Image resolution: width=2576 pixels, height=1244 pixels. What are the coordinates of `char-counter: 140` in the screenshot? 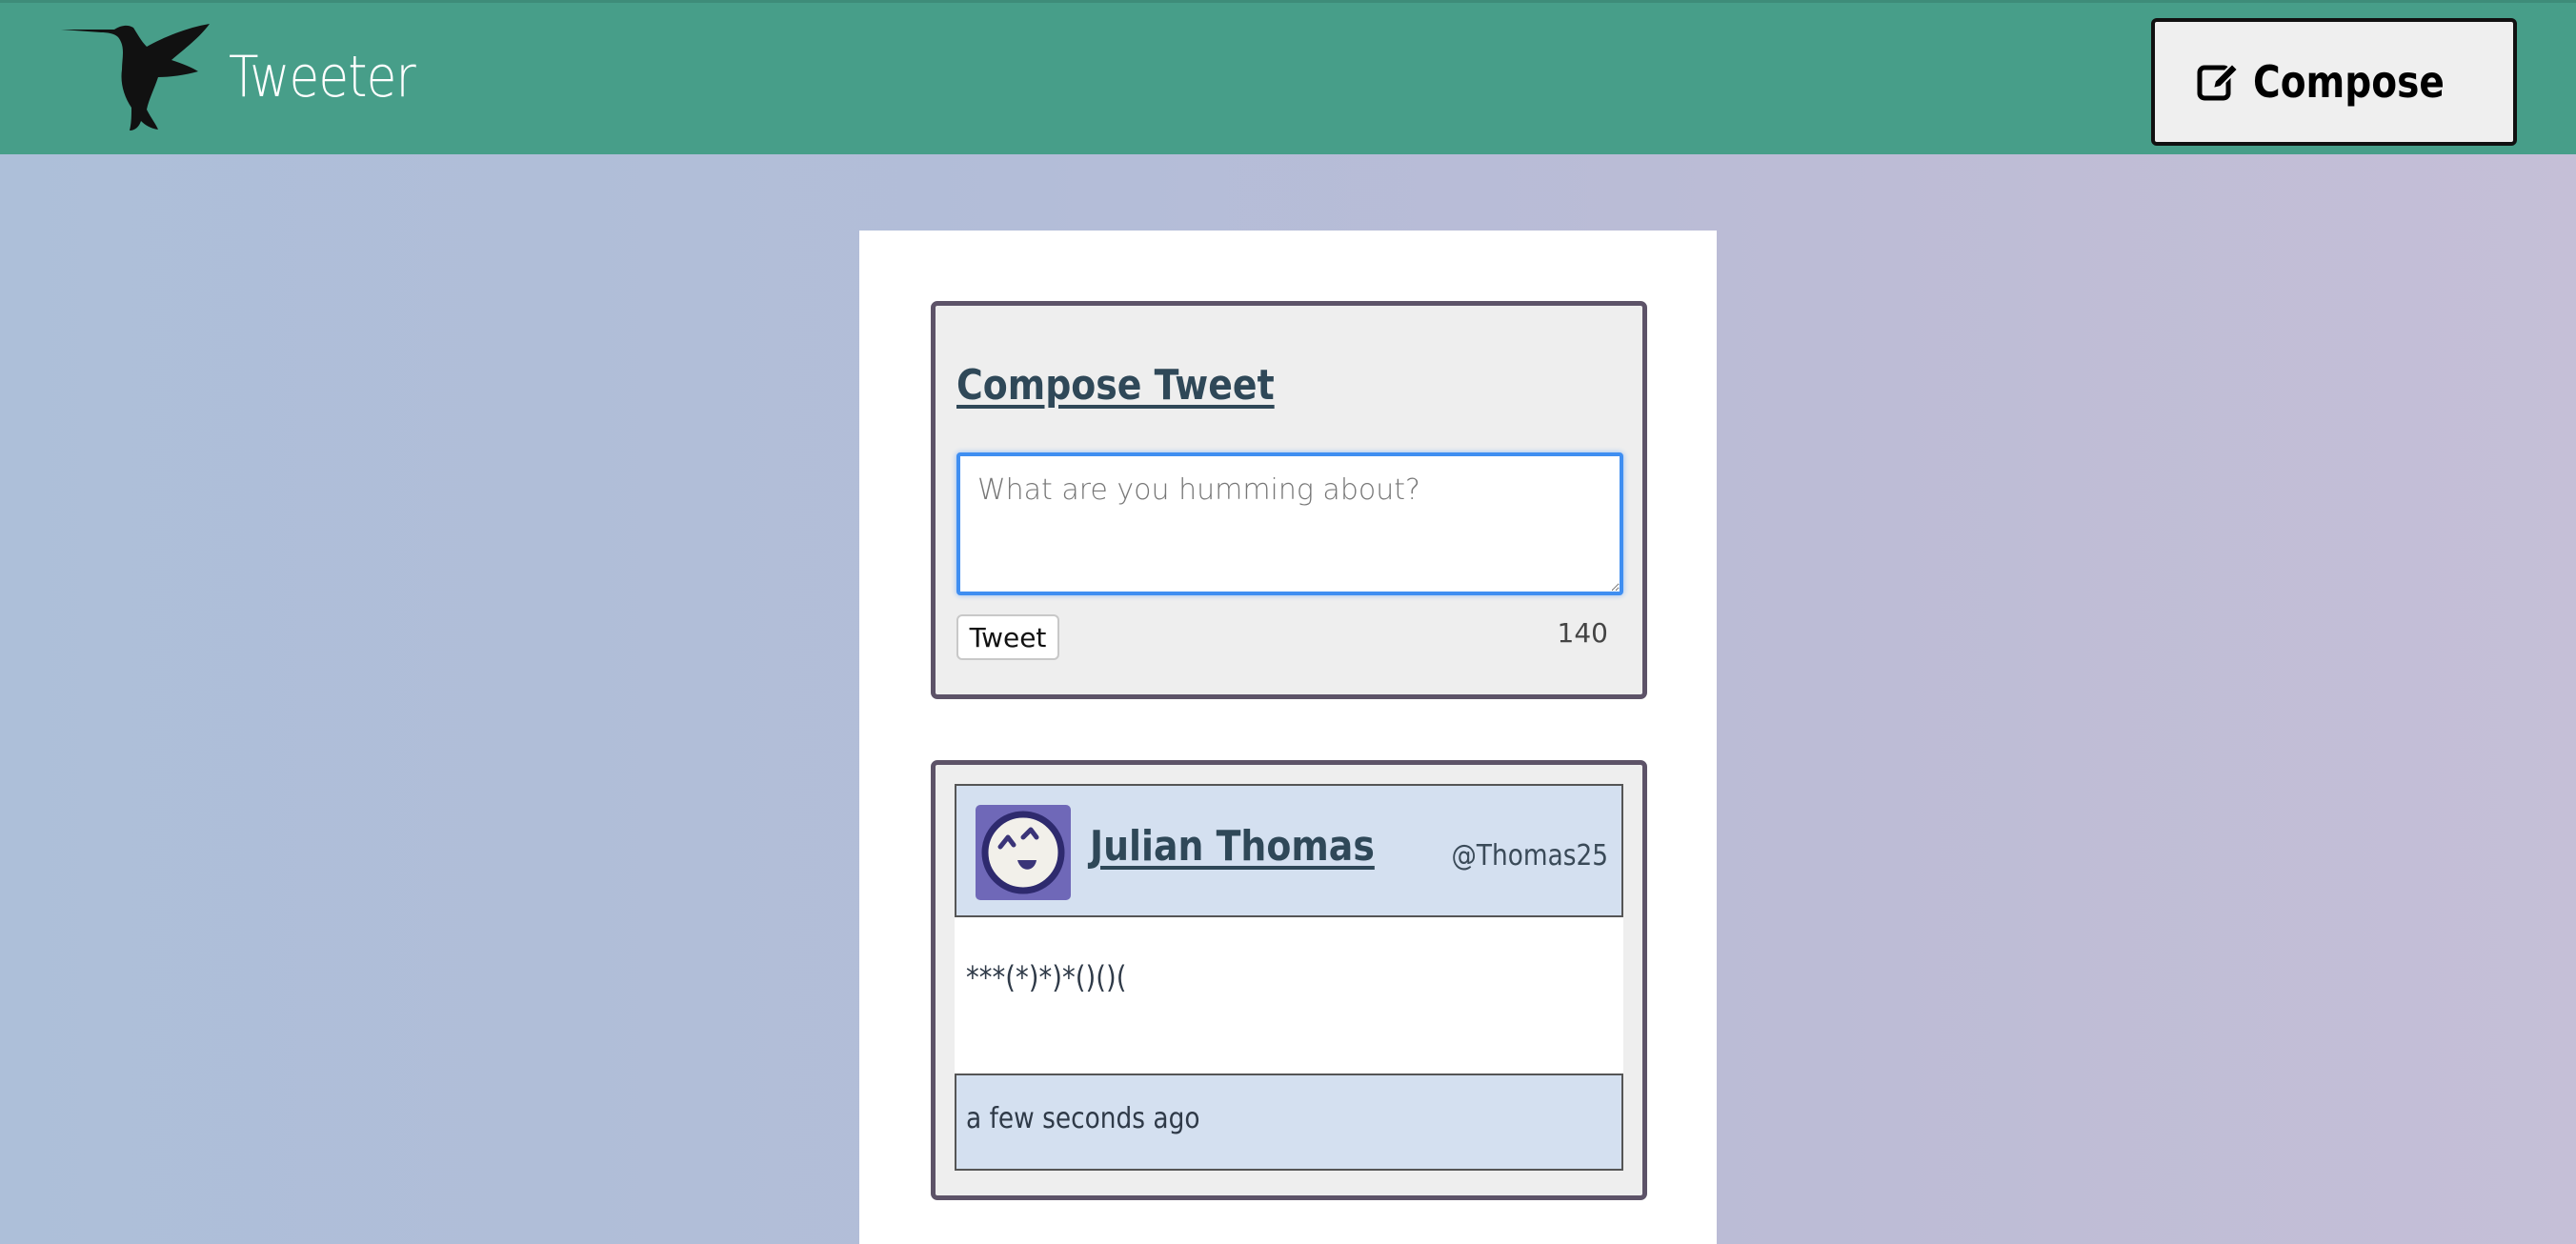 It's located at (1582, 633).